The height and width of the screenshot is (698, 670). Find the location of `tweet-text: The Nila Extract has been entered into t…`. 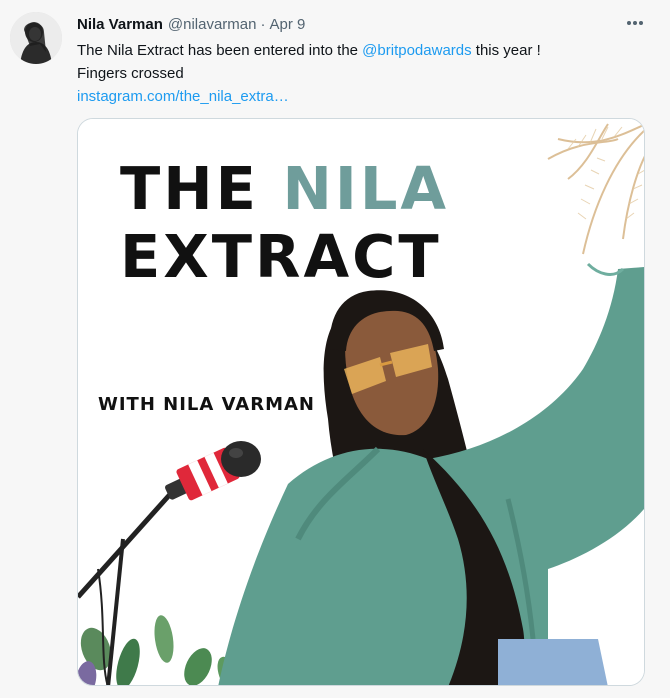

tweet-text: The Nila Extract has been entered into t… is located at coordinates (357, 73).